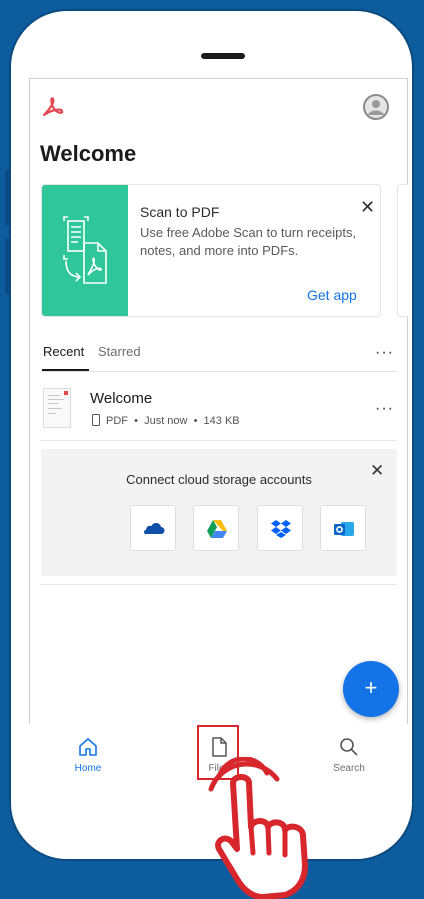  I want to click on plus-icon: +, so click(371, 687).